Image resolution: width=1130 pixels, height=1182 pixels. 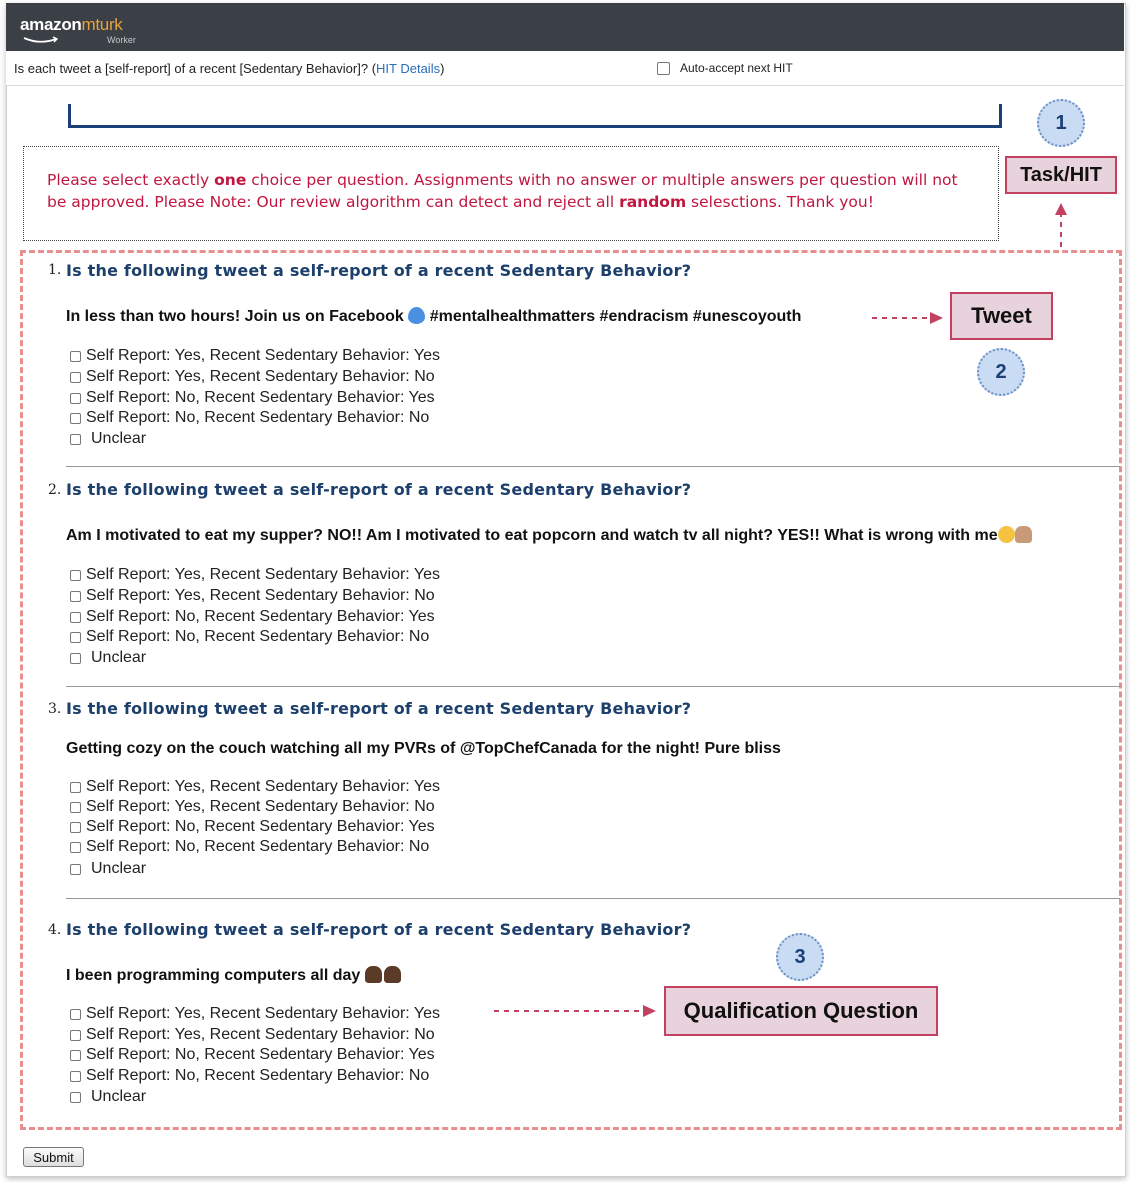 What do you see at coordinates (55, 270) in the screenshot?
I see `question-number: 1.` at bounding box center [55, 270].